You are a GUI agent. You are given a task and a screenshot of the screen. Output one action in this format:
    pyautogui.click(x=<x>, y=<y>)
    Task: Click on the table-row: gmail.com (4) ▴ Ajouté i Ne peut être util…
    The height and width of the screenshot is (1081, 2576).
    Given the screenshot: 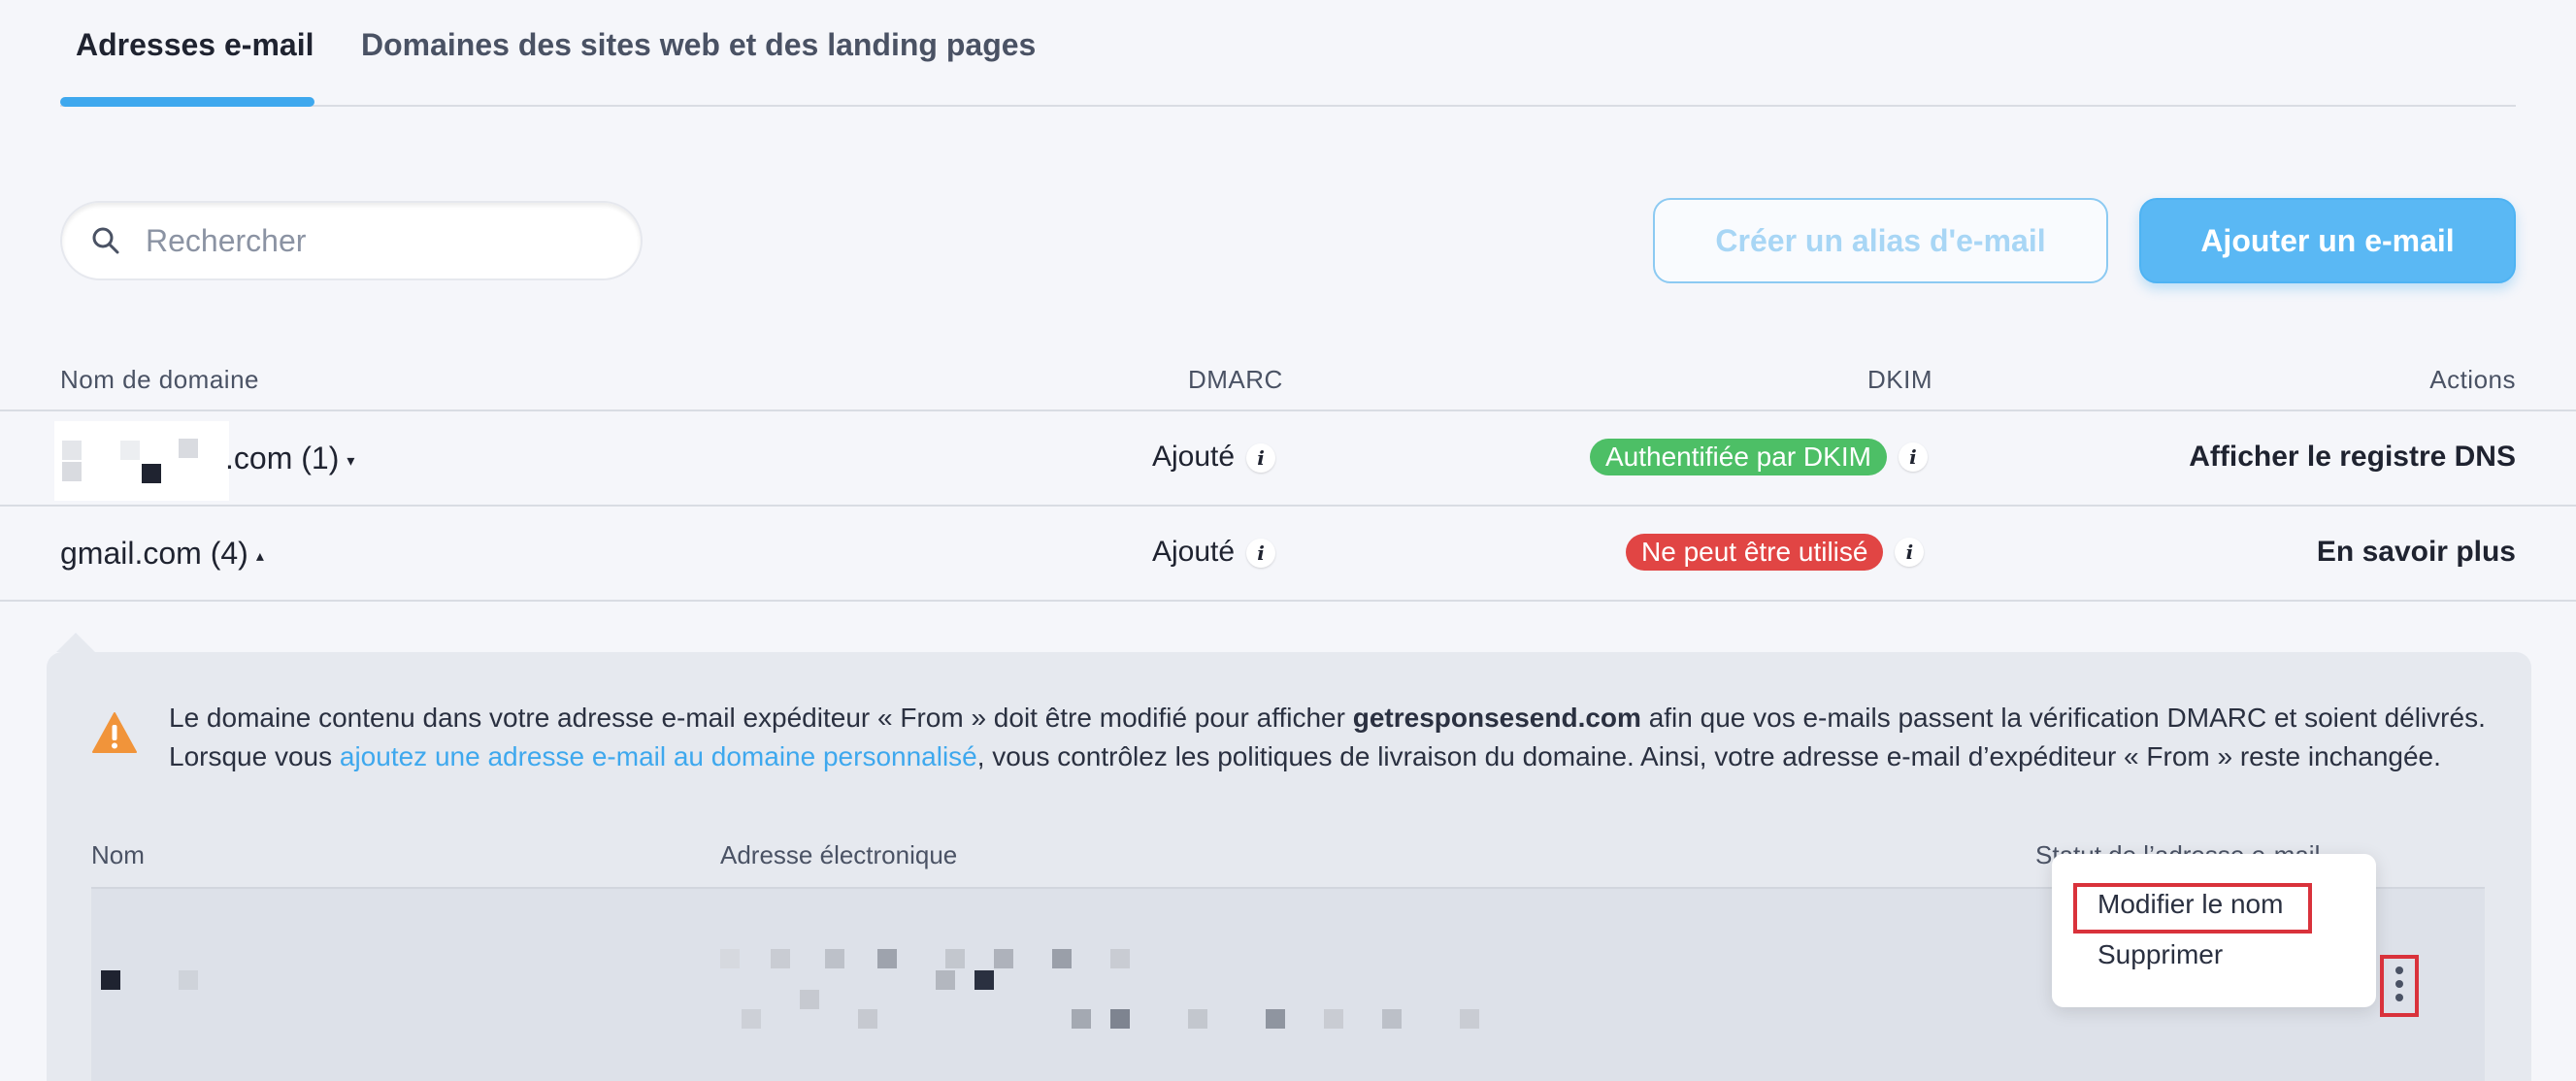 What is the action you would take?
    pyautogui.click(x=1288, y=554)
    